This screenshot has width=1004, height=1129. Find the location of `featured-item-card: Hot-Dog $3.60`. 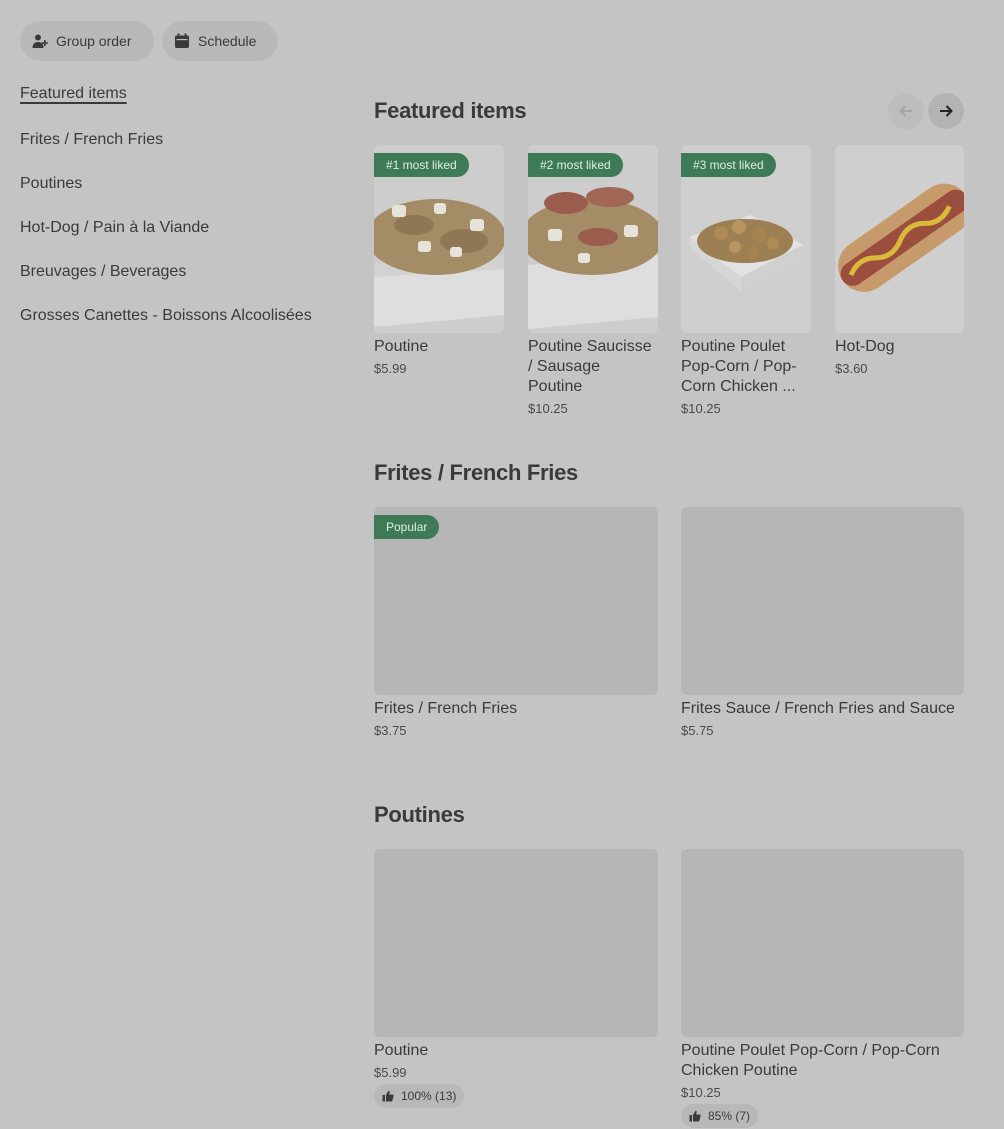

featured-item-card: Hot-Dog $3.60 is located at coordinates (899, 260).